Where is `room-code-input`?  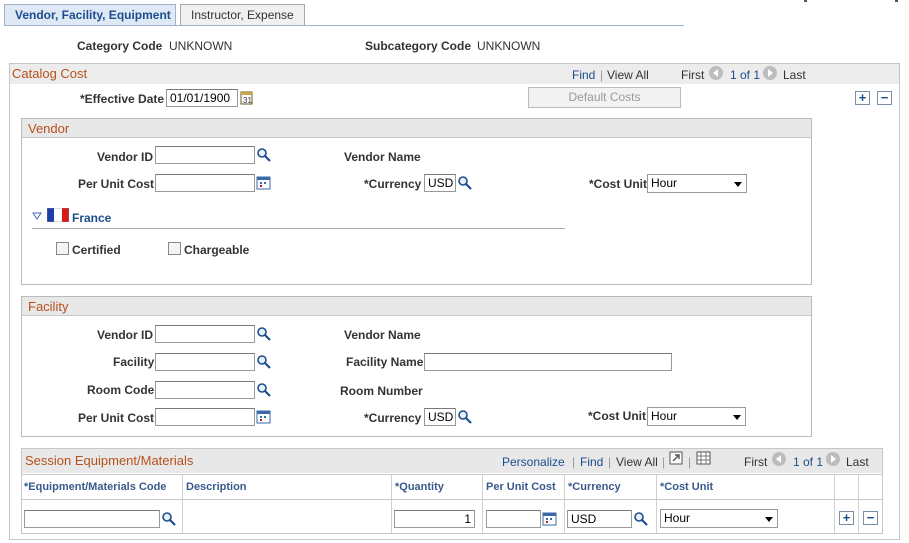 room-code-input is located at coordinates (205, 390).